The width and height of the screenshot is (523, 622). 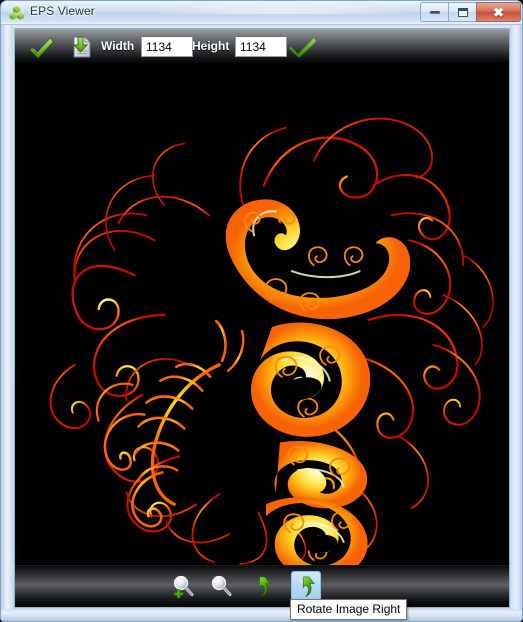 What do you see at coordinates (118, 46) in the screenshot?
I see `width-label: Width` at bounding box center [118, 46].